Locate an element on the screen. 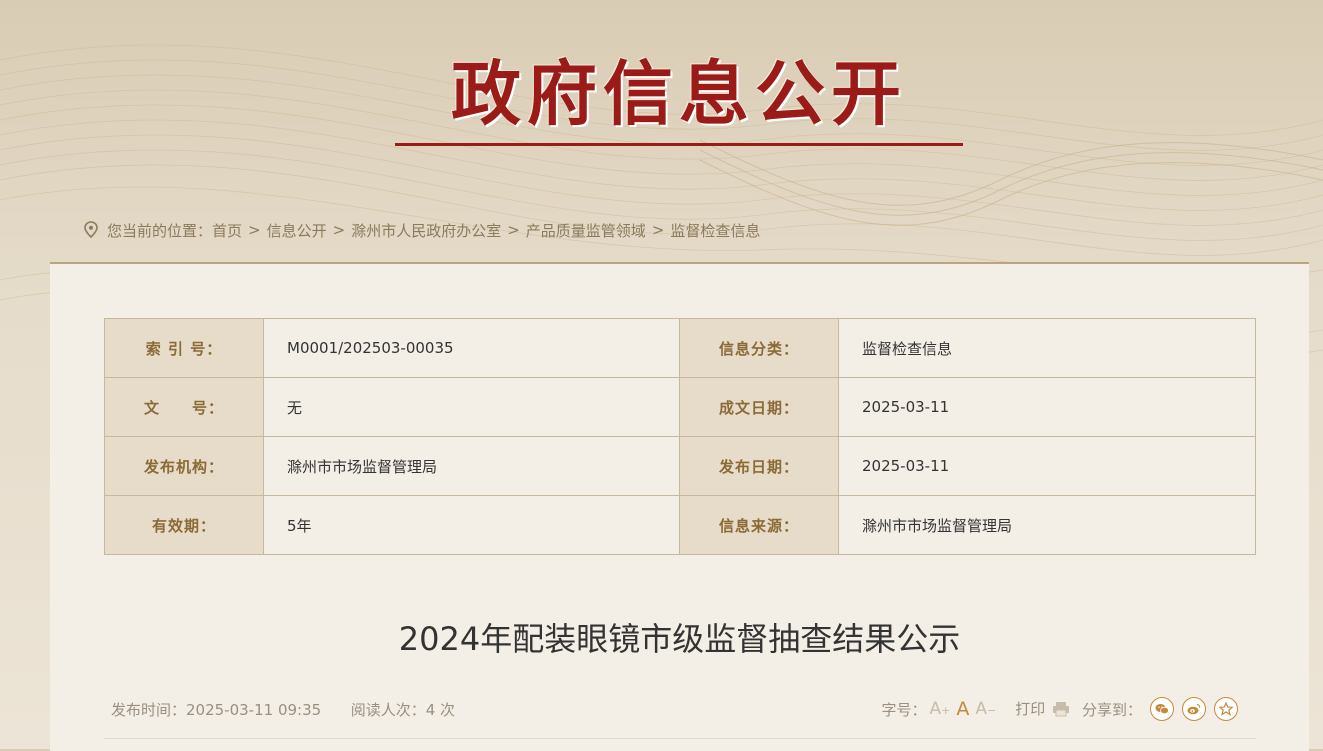 This screenshot has height=751, width=1323. info-category-label: 信息分类： is located at coordinates (759, 348).